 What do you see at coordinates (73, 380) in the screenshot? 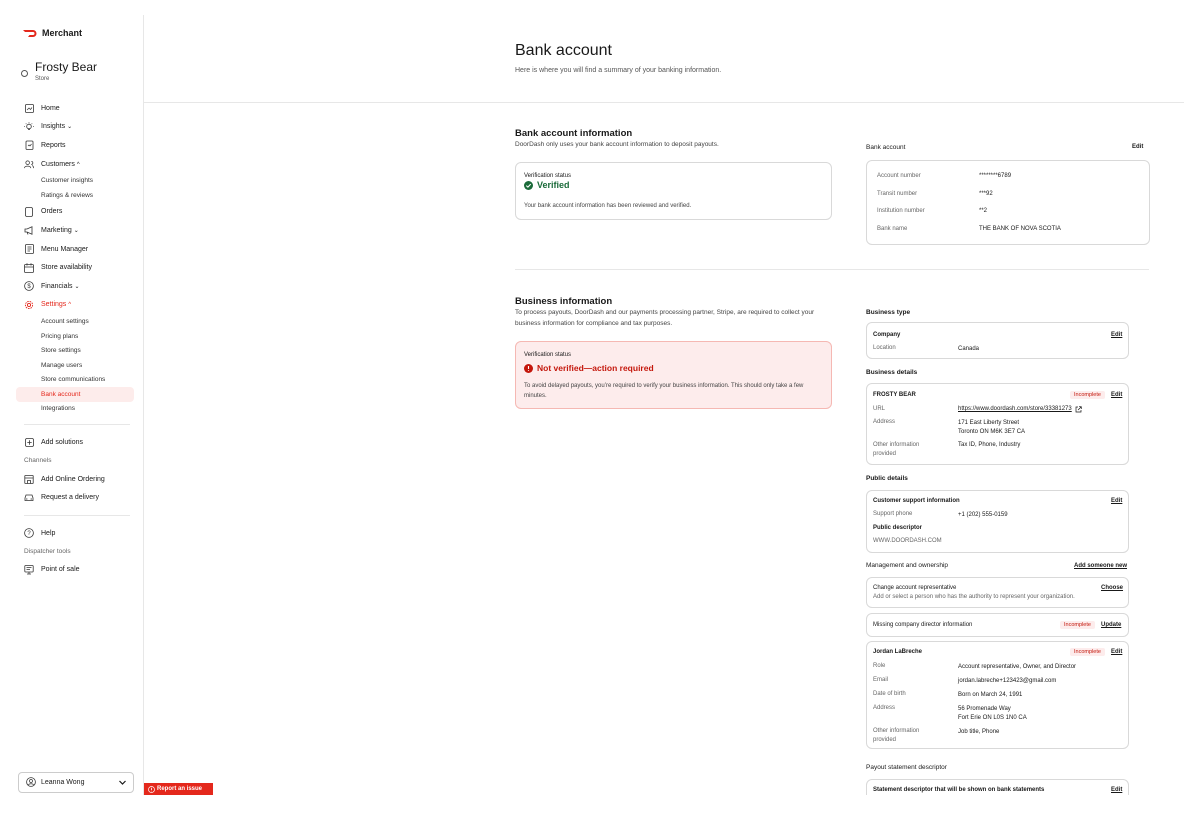
I see `sidebar-item-label: Store communications` at bounding box center [73, 380].